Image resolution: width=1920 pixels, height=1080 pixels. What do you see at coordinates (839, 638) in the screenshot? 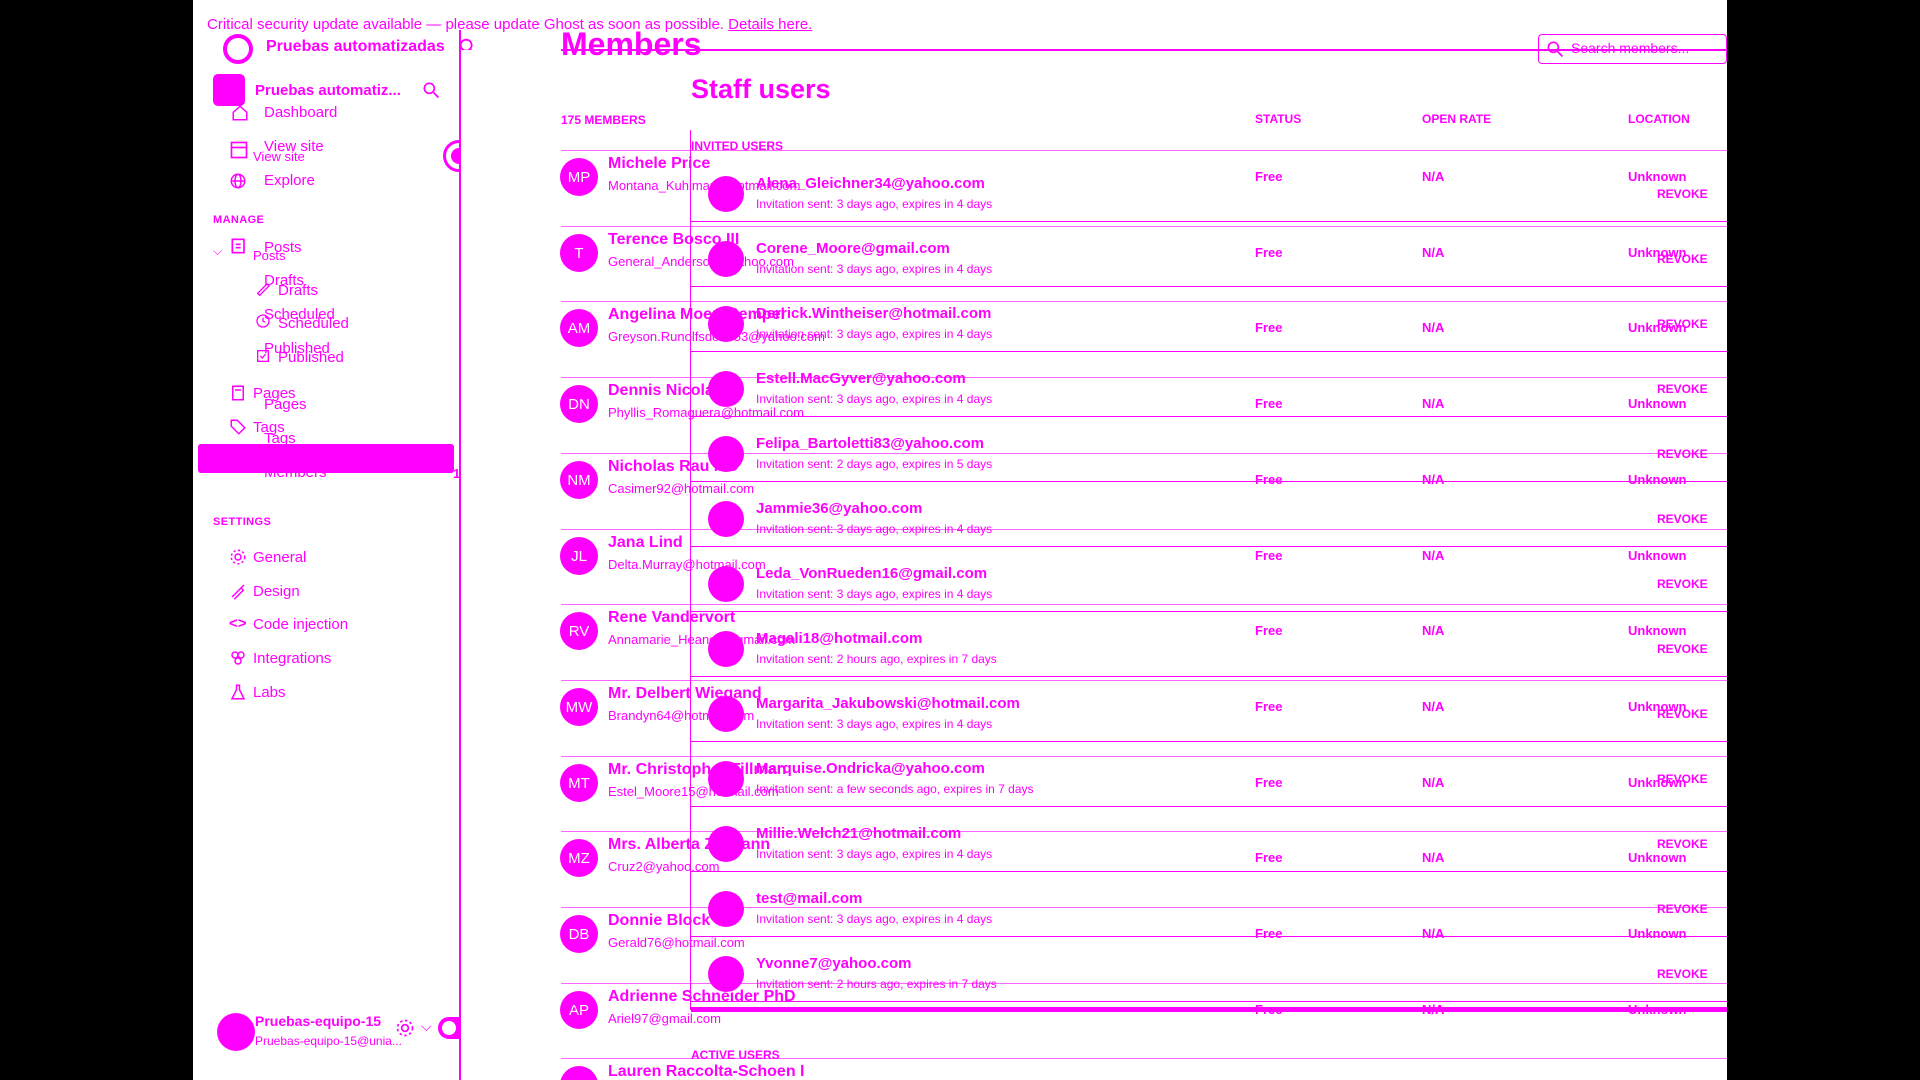
I see `invited-email: Magali18@hotmail.com` at bounding box center [839, 638].